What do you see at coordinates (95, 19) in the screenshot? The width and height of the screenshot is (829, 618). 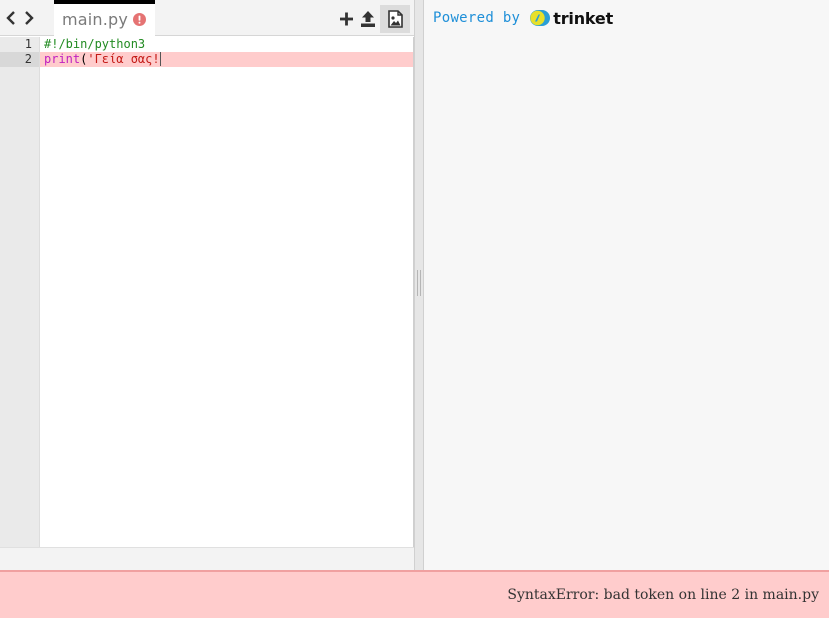 I see `file-tab-label: main.py` at bounding box center [95, 19].